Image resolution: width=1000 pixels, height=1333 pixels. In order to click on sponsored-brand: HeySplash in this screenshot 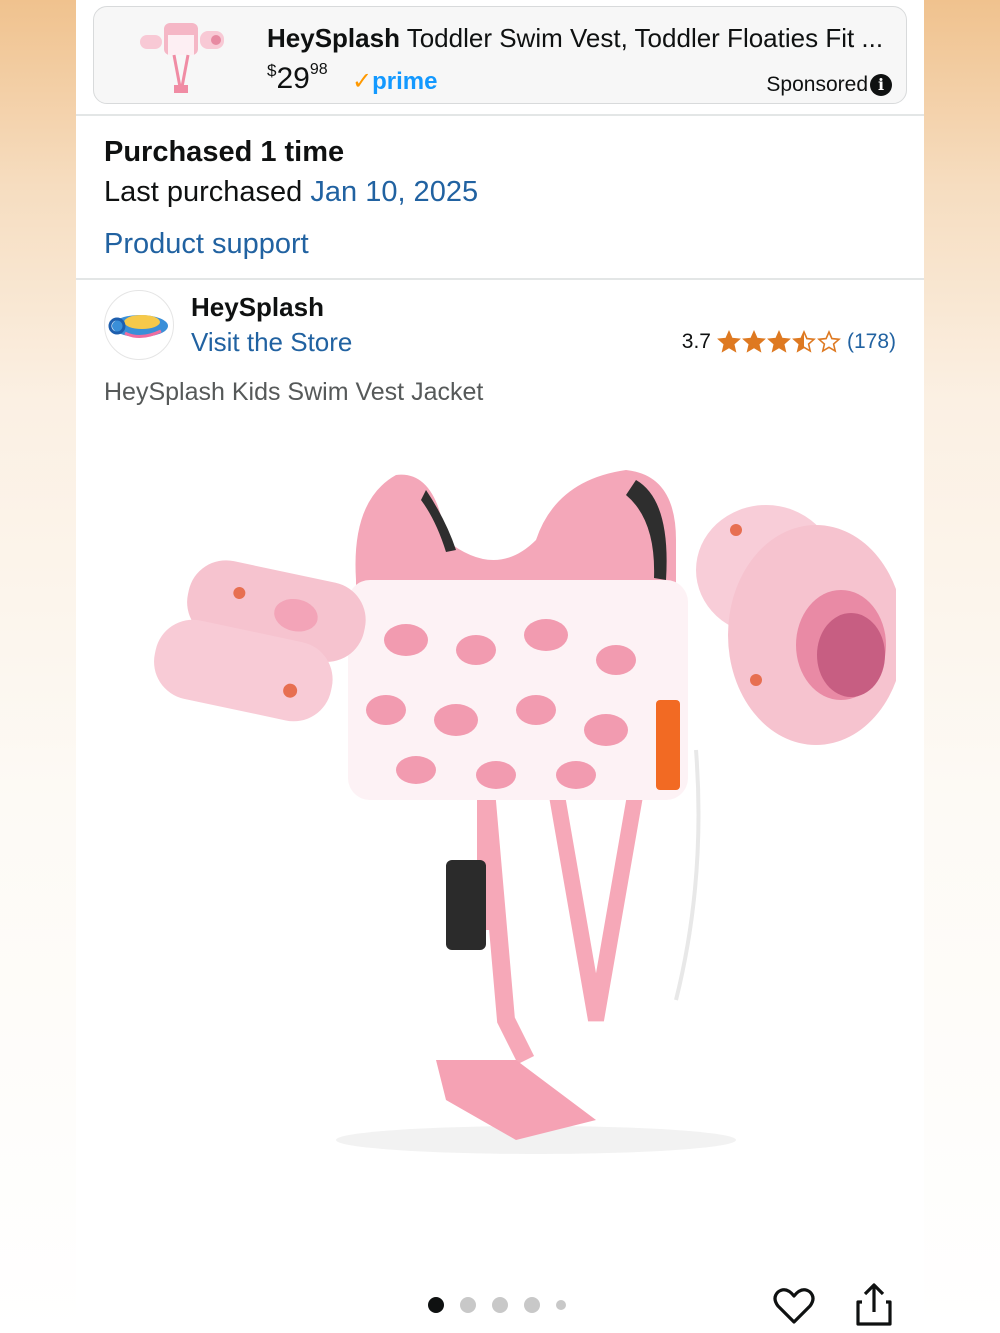, I will do `click(333, 38)`.